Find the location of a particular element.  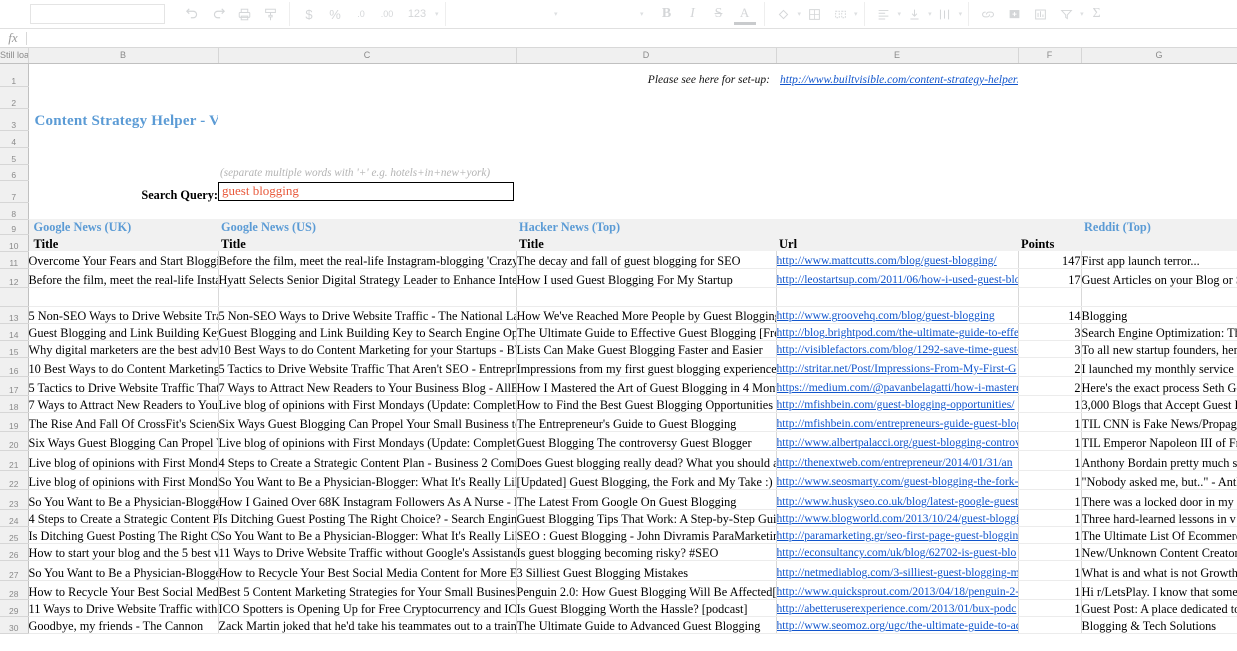

cell-b6 is located at coordinates (123, 172).